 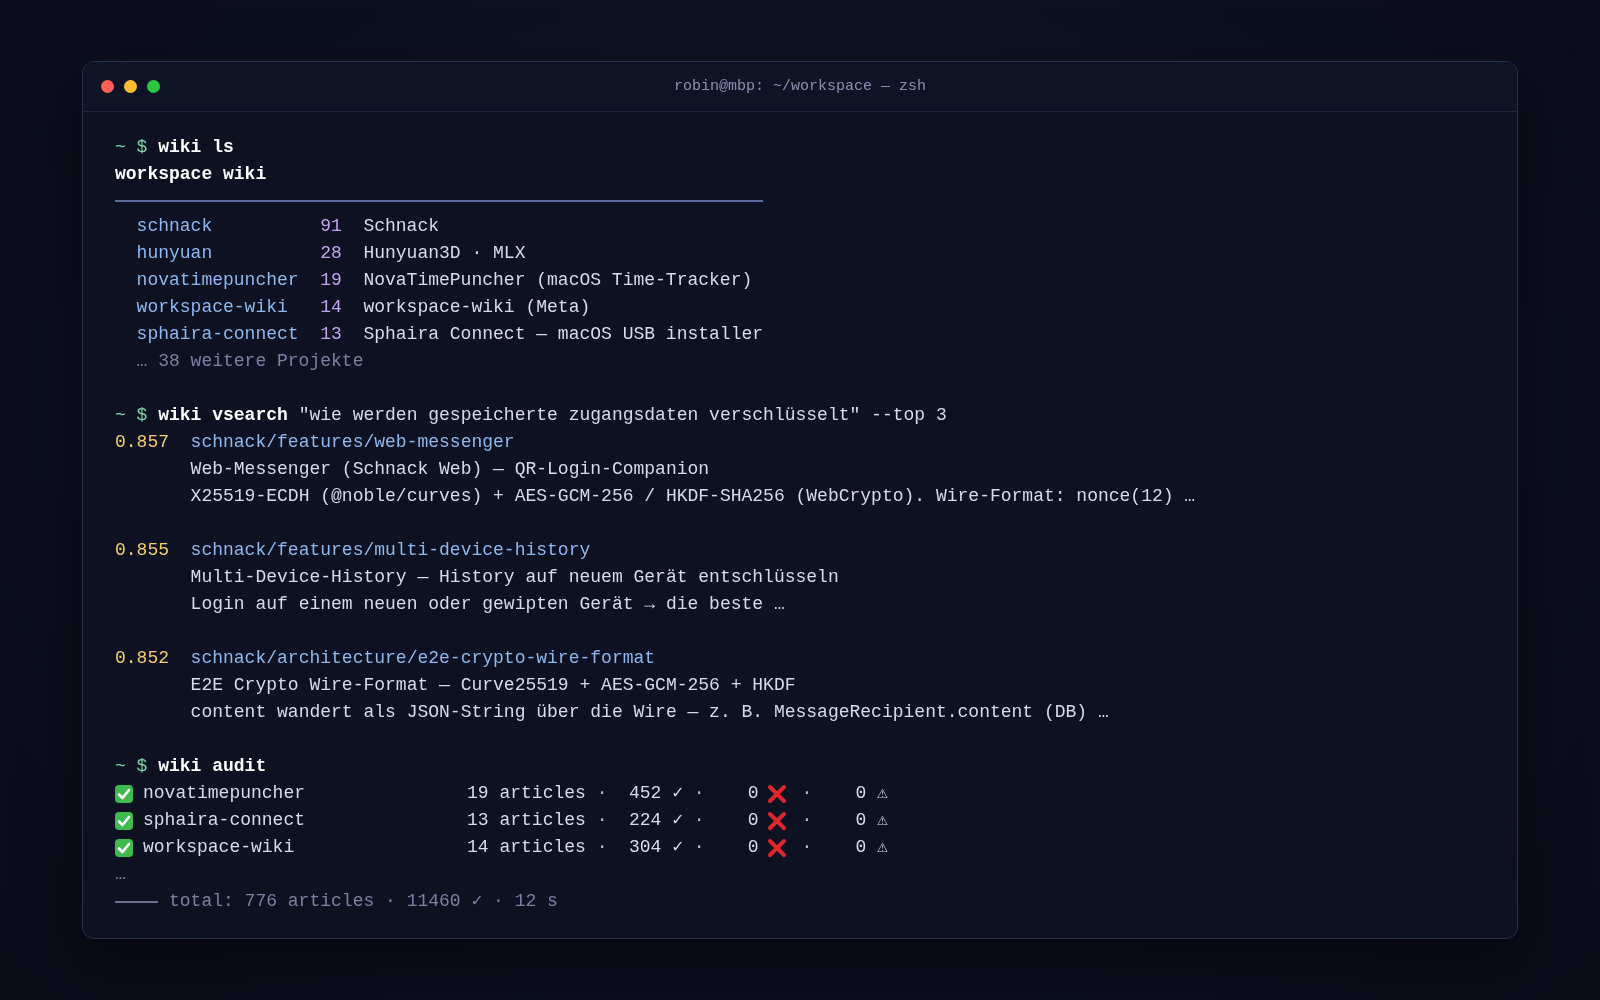 What do you see at coordinates (622, 415) in the screenshot?
I see `command-arguments: "wie werden gespeicherte zugangsdaten verschlüsselt" --top 3` at bounding box center [622, 415].